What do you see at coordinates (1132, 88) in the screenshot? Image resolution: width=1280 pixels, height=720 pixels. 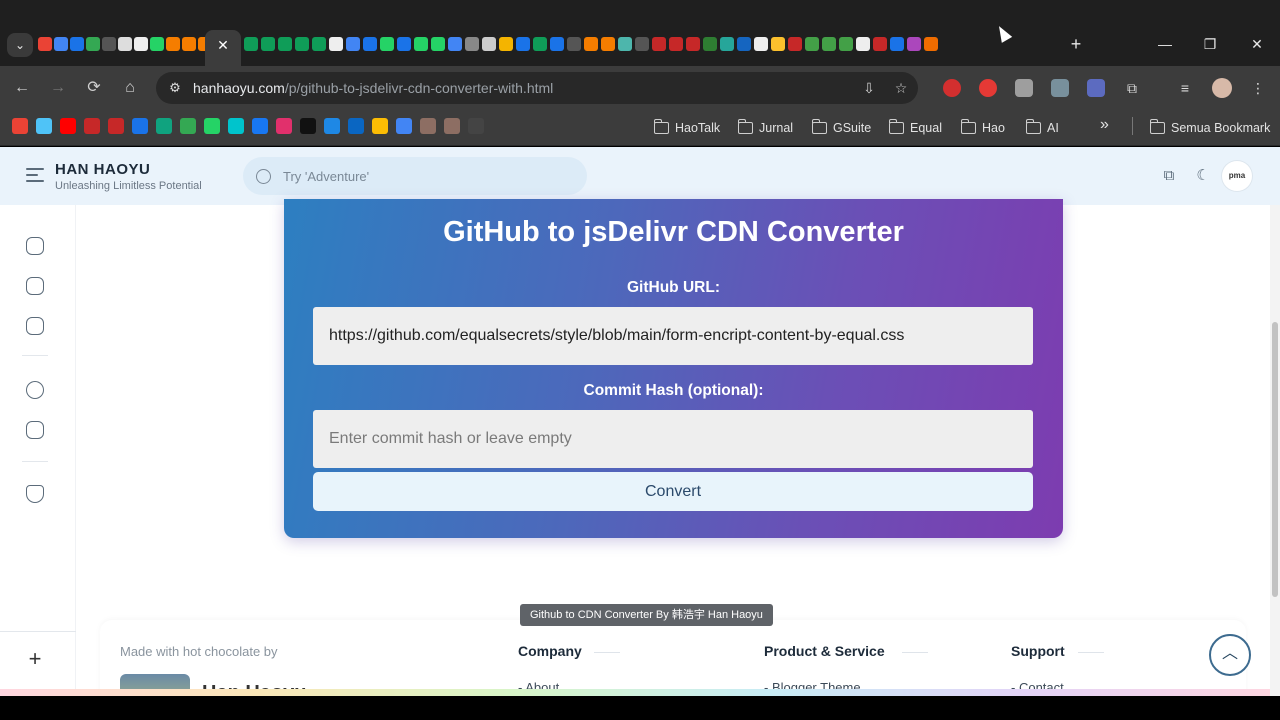 I see `extensions-puzzle-icon: ⧉` at bounding box center [1132, 88].